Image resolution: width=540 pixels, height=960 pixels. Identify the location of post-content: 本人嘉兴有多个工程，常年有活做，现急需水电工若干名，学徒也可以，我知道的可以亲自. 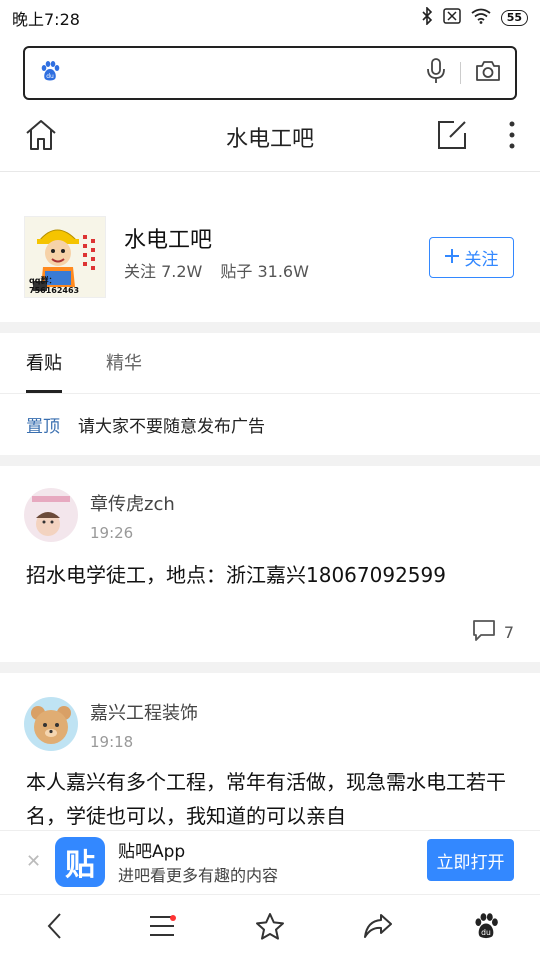
(266, 799).